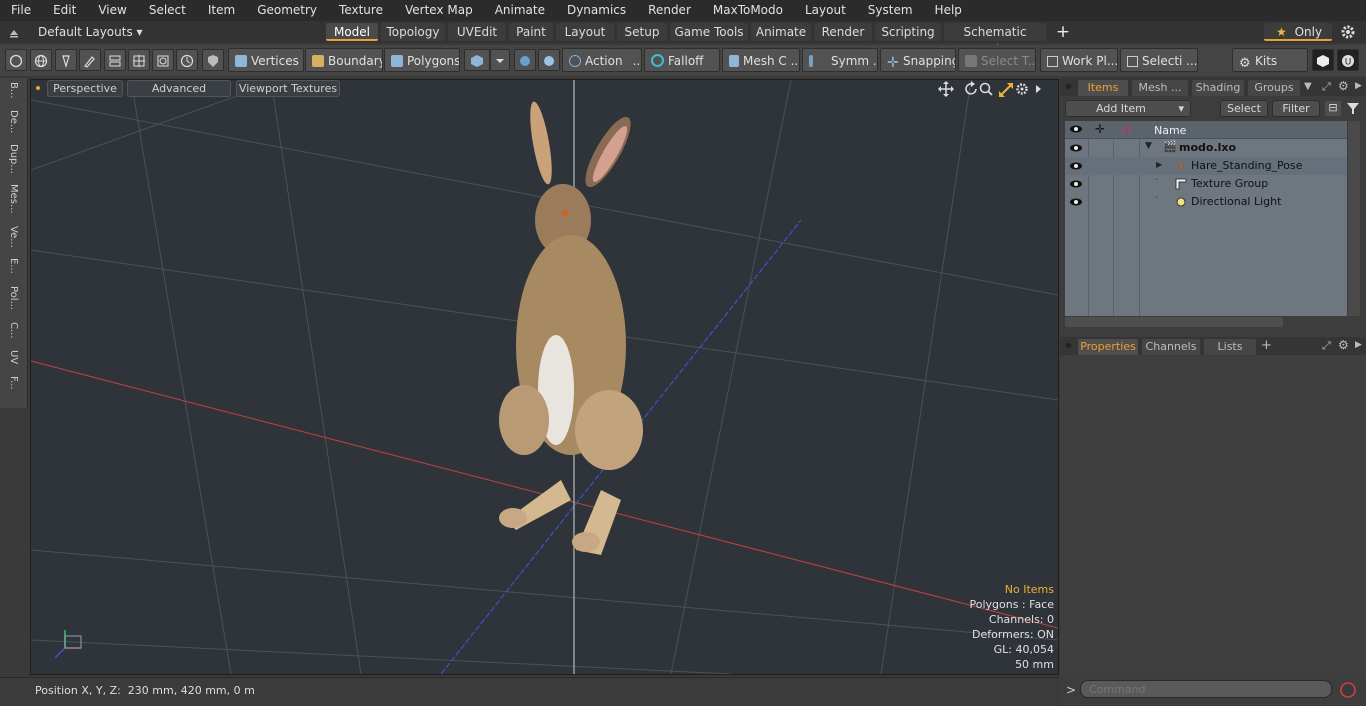 This screenshot has width=1366, height=706. I want to click on tab-channels: Channels, so click(1171, 347).